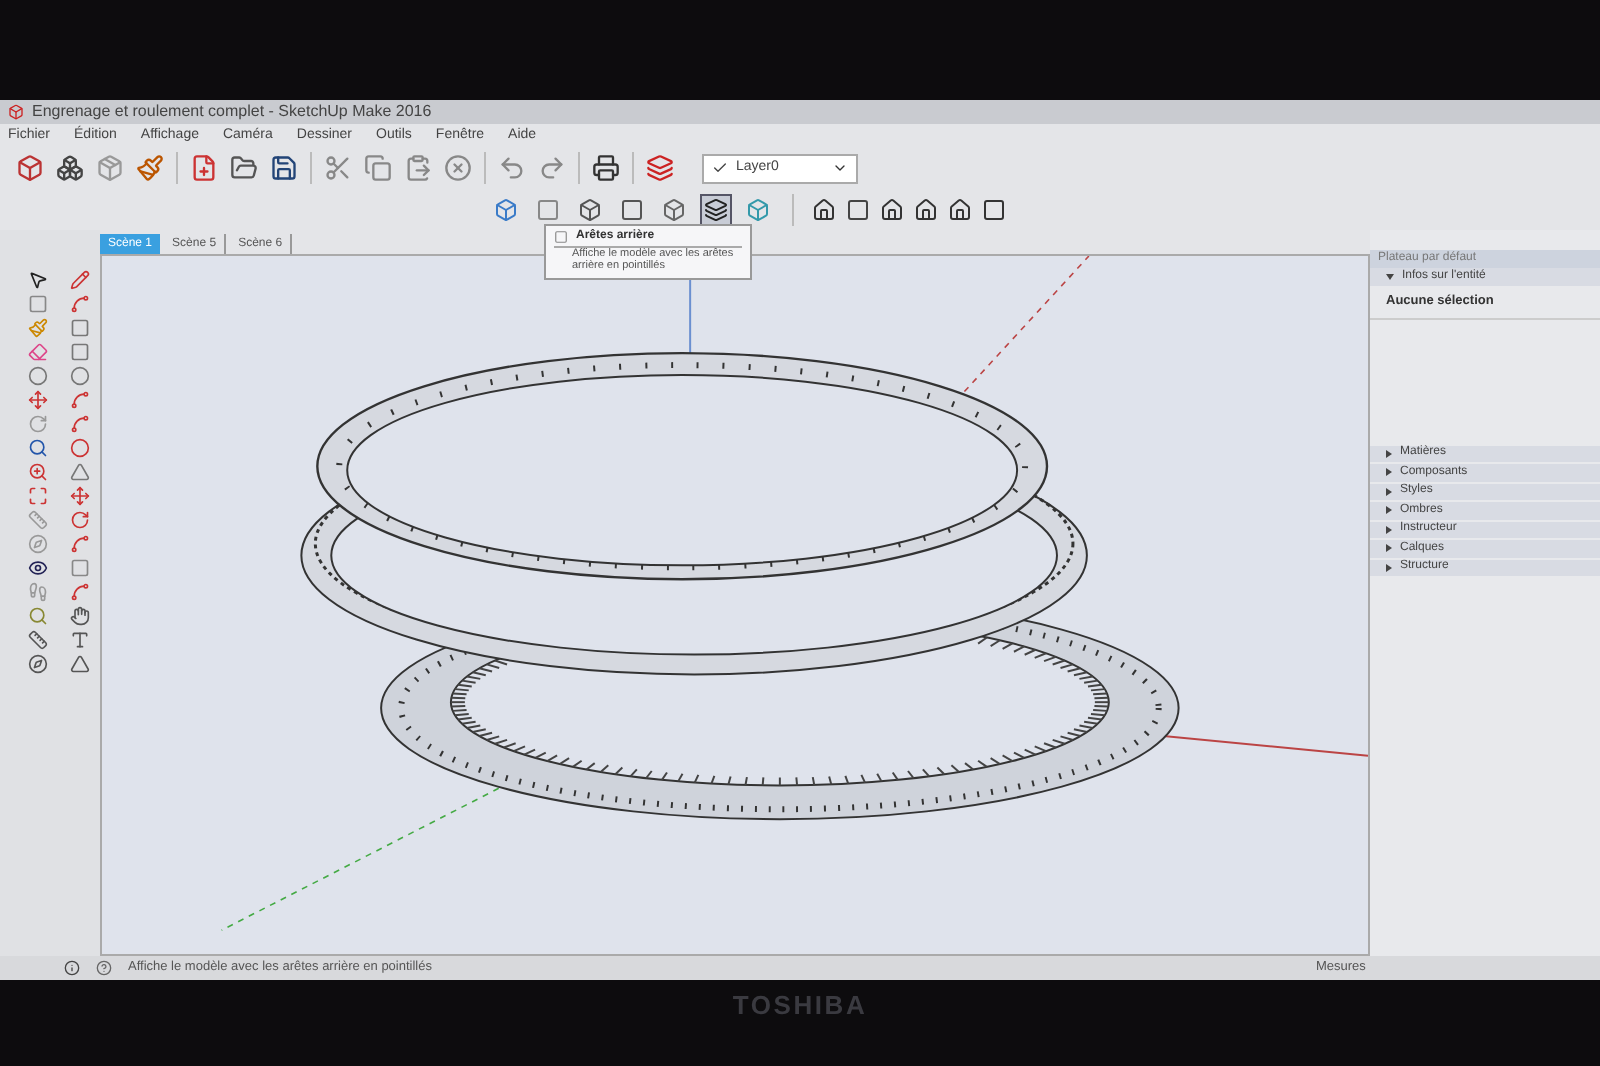  What do you see at coordinates (418, 168) in the screenshot?
I see `paste-icon` at bounding box center [418, 168].